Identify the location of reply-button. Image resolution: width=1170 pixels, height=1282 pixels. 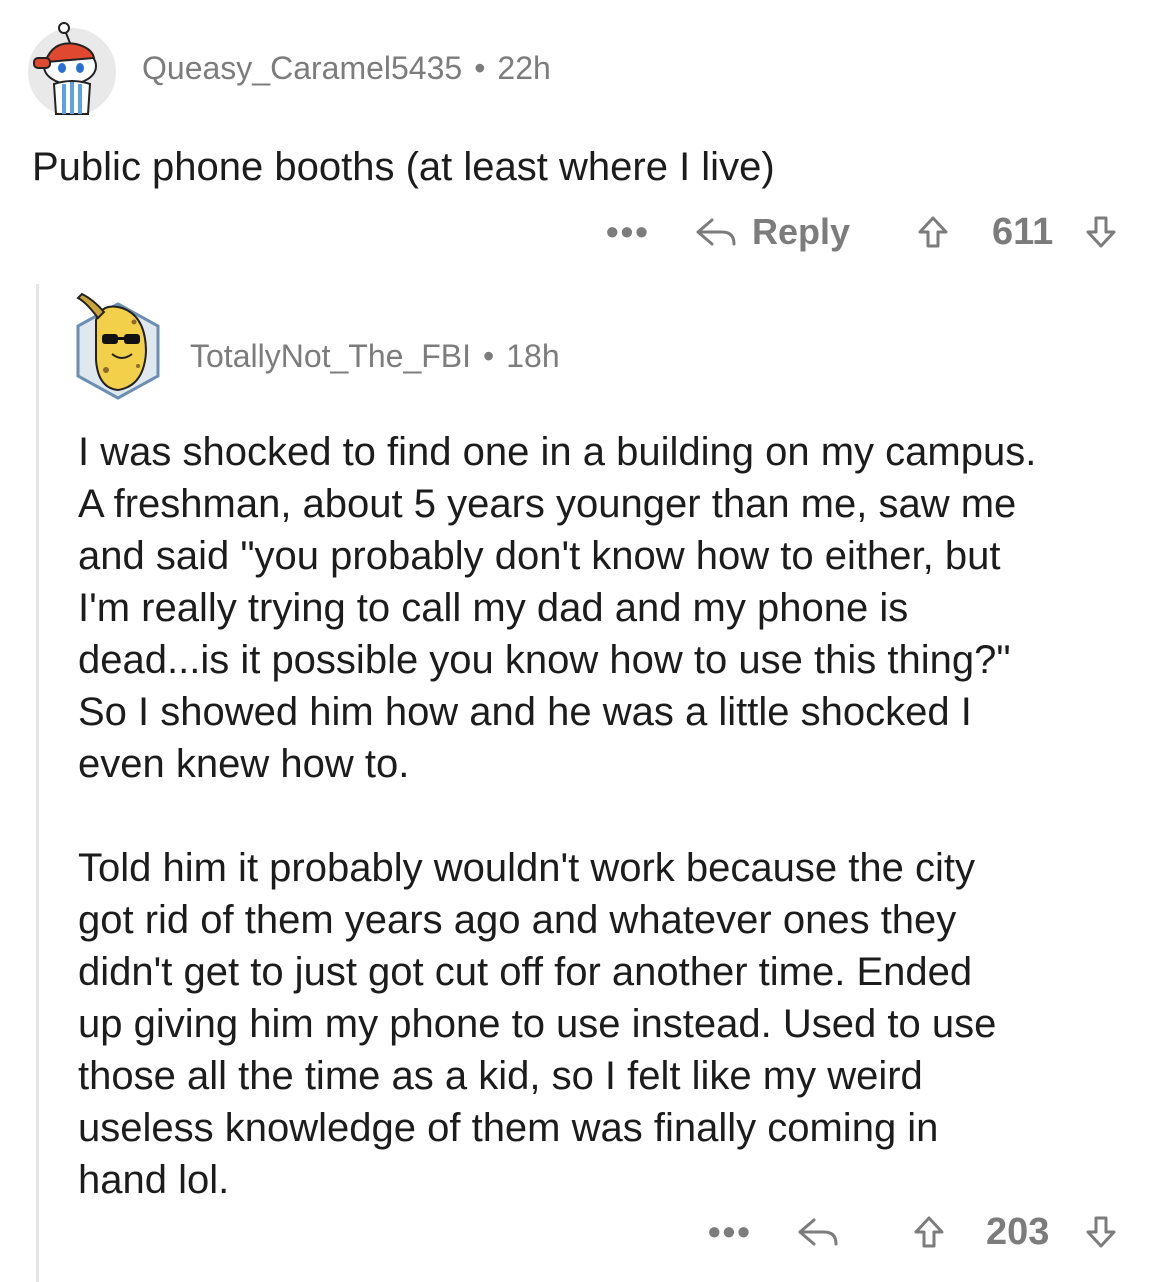
(819, 1232).